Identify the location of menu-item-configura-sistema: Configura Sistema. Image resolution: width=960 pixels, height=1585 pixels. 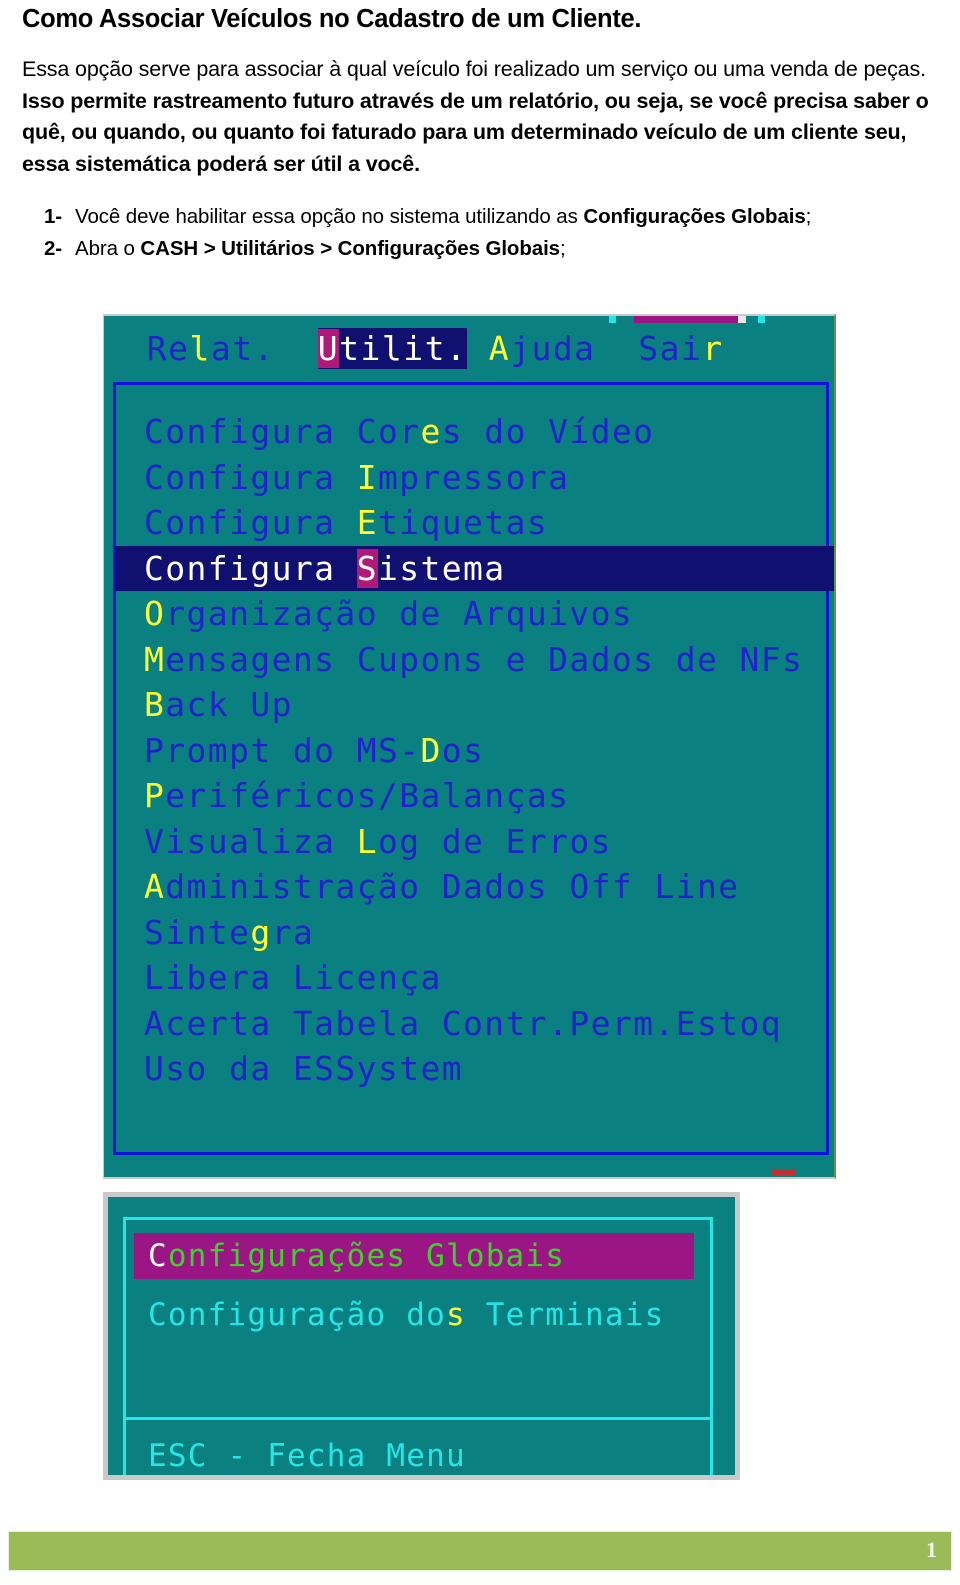
(474, 568).